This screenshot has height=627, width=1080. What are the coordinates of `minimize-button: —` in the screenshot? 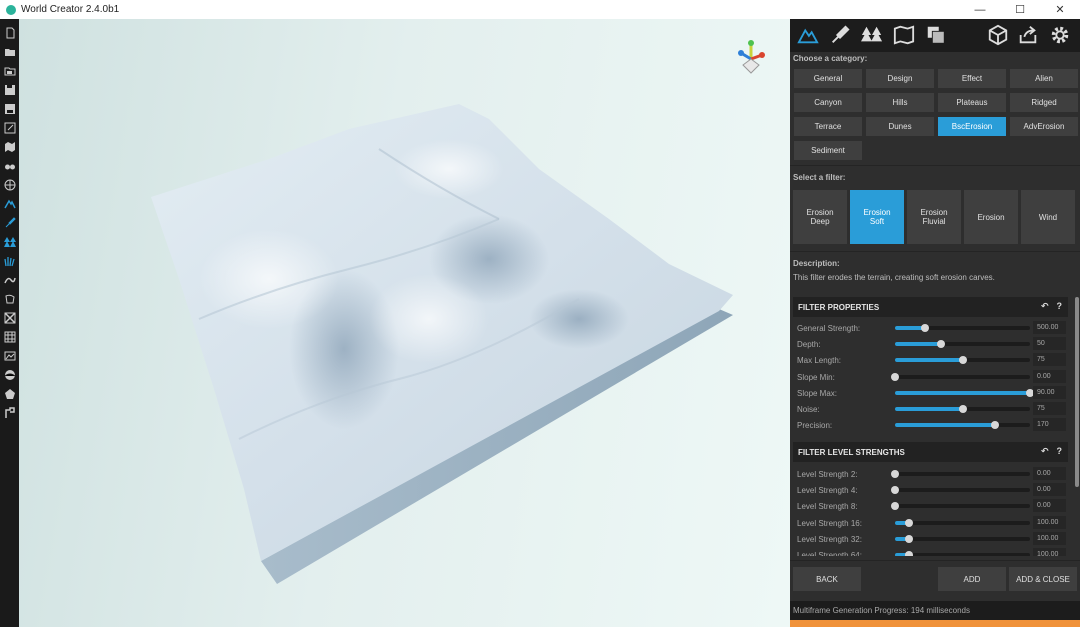 It's located at (980, 9).